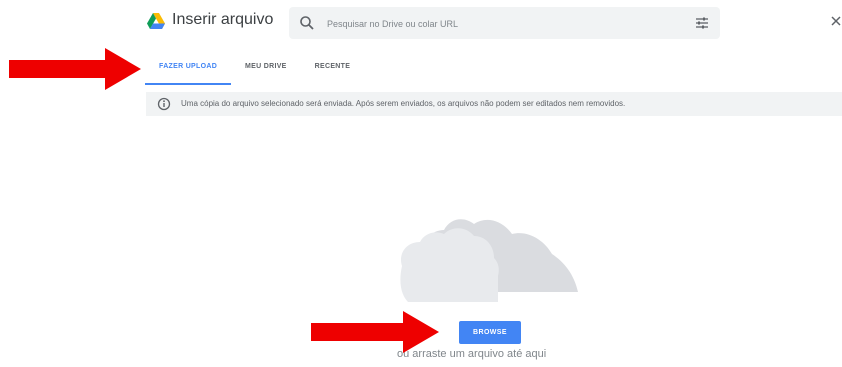 This screenshot has height=367, width=842. What do you see at coordinates (307, 23) in the screenshot?
I see `search-icon` at bounding box center [307, 23].